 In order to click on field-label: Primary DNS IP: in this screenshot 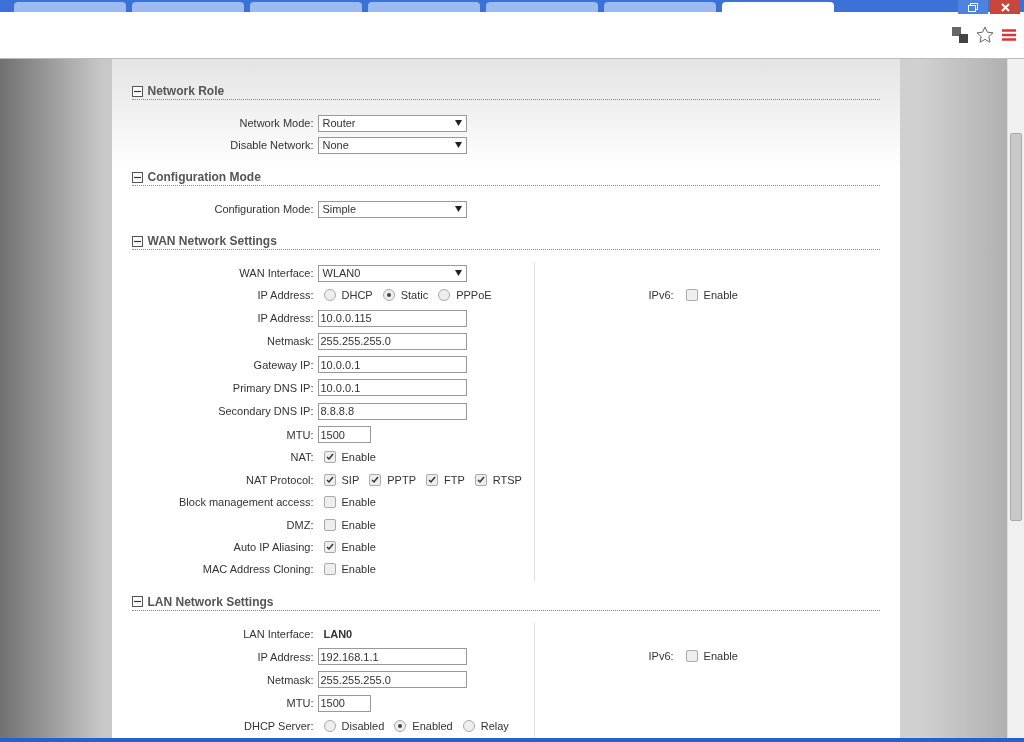, I will do `click(273, 387)`.